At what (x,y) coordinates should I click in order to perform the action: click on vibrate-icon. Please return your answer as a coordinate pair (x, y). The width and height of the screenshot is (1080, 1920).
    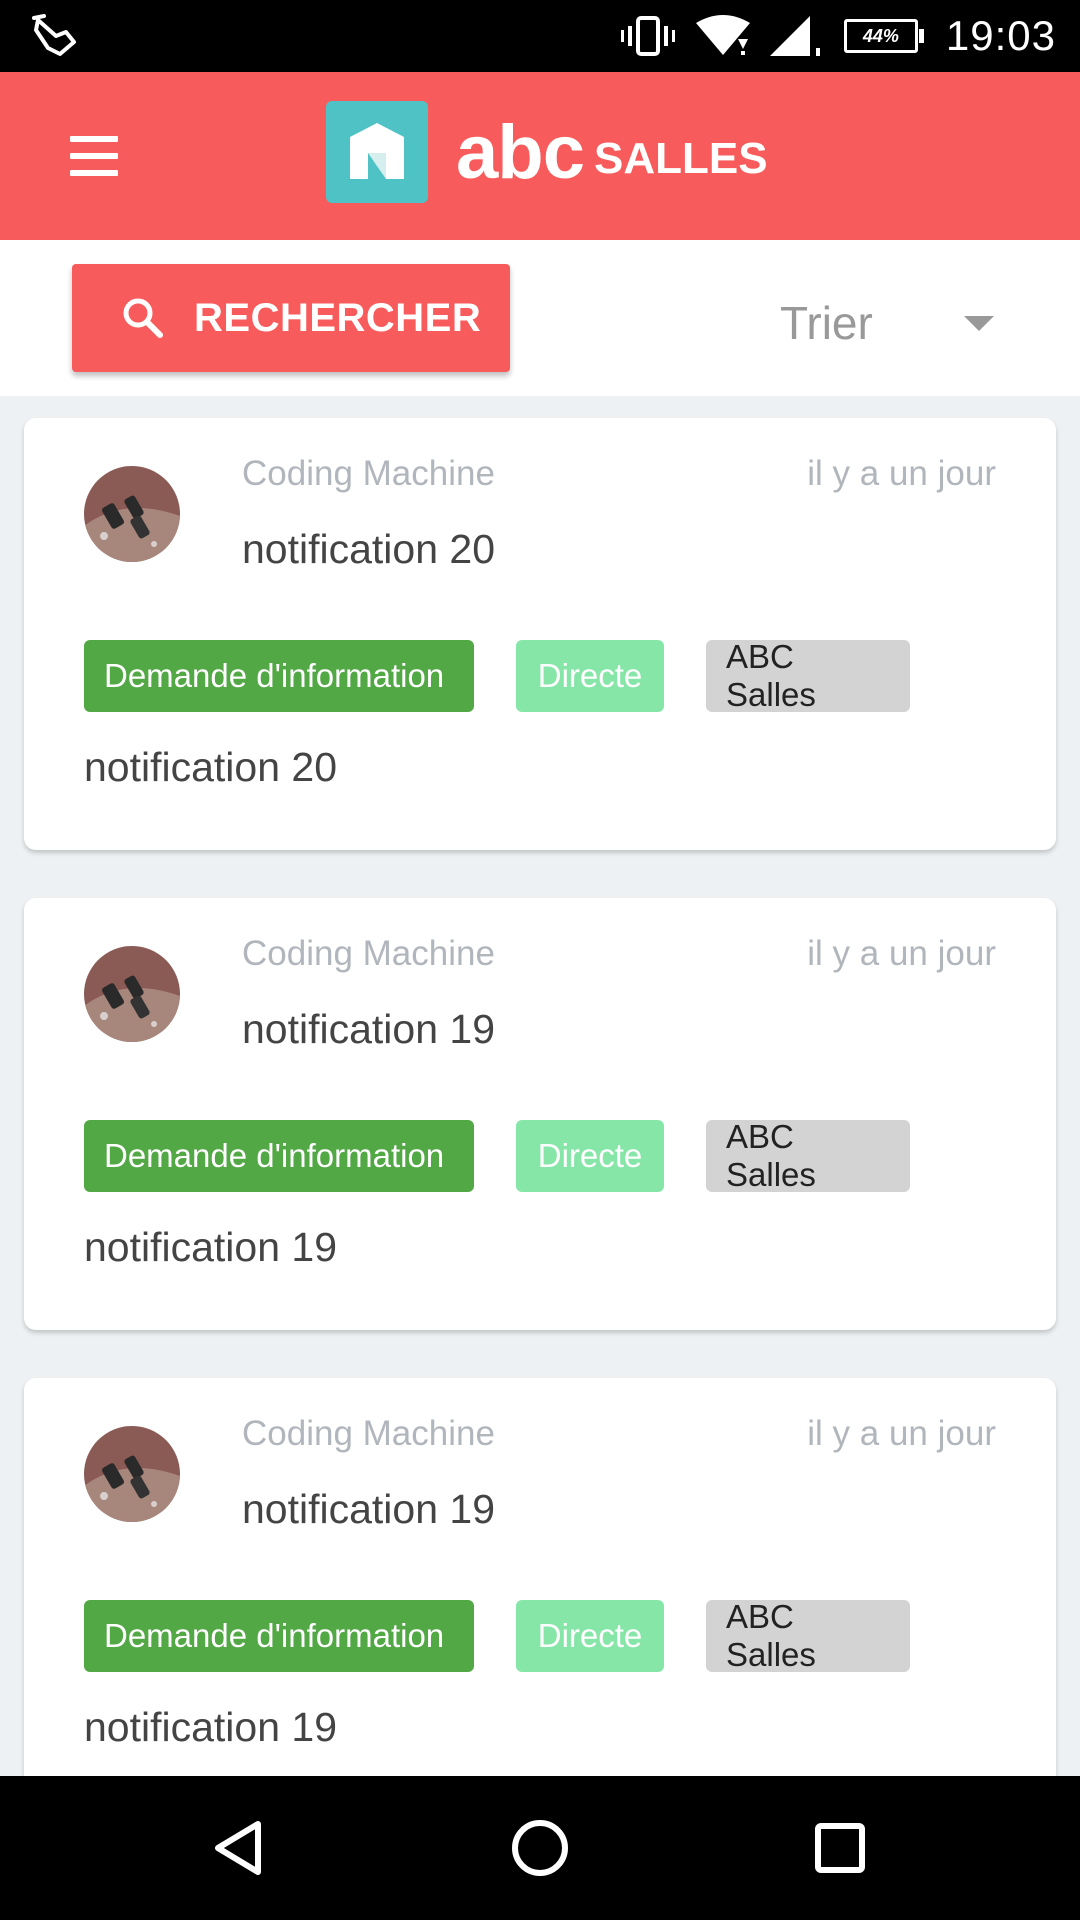
    Looking at the image, I should click on (647, 36).